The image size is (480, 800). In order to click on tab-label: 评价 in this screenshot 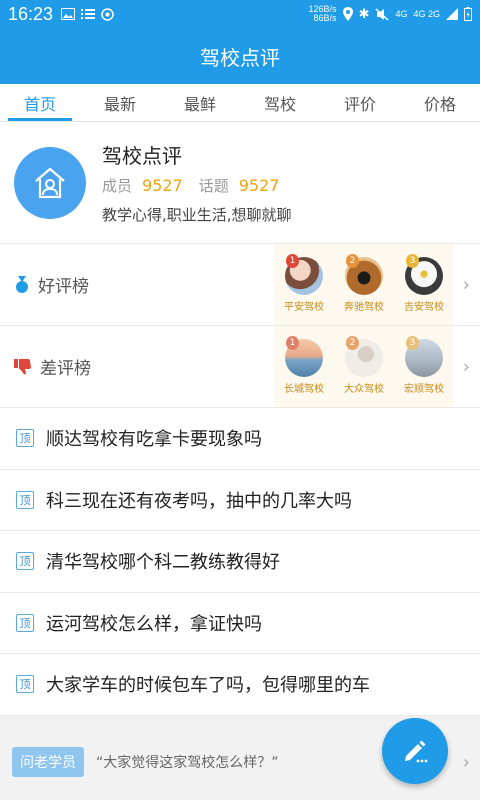, I will do `click(359, 104)`.